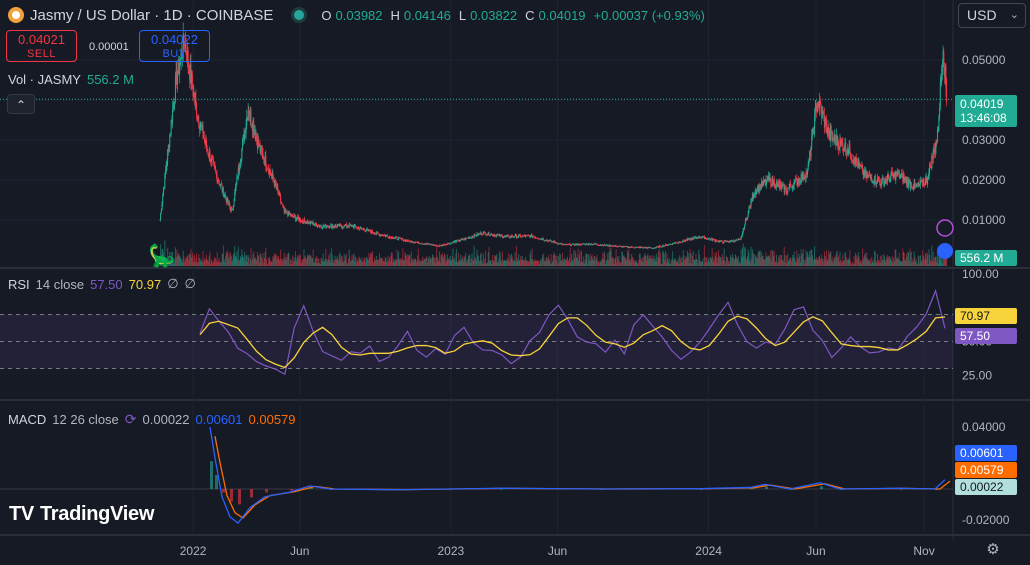  I want to click on macd-axis-label: -0.02000, so click(986, 520).